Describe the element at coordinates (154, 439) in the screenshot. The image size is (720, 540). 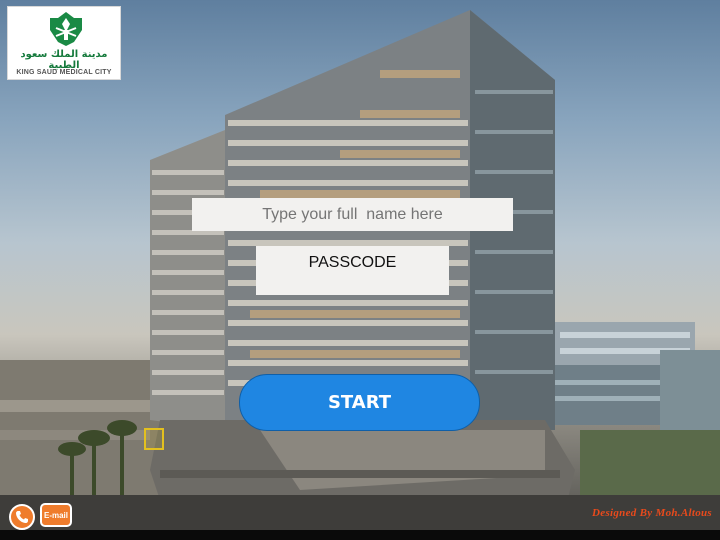
I see `small-square-marker` at that location.